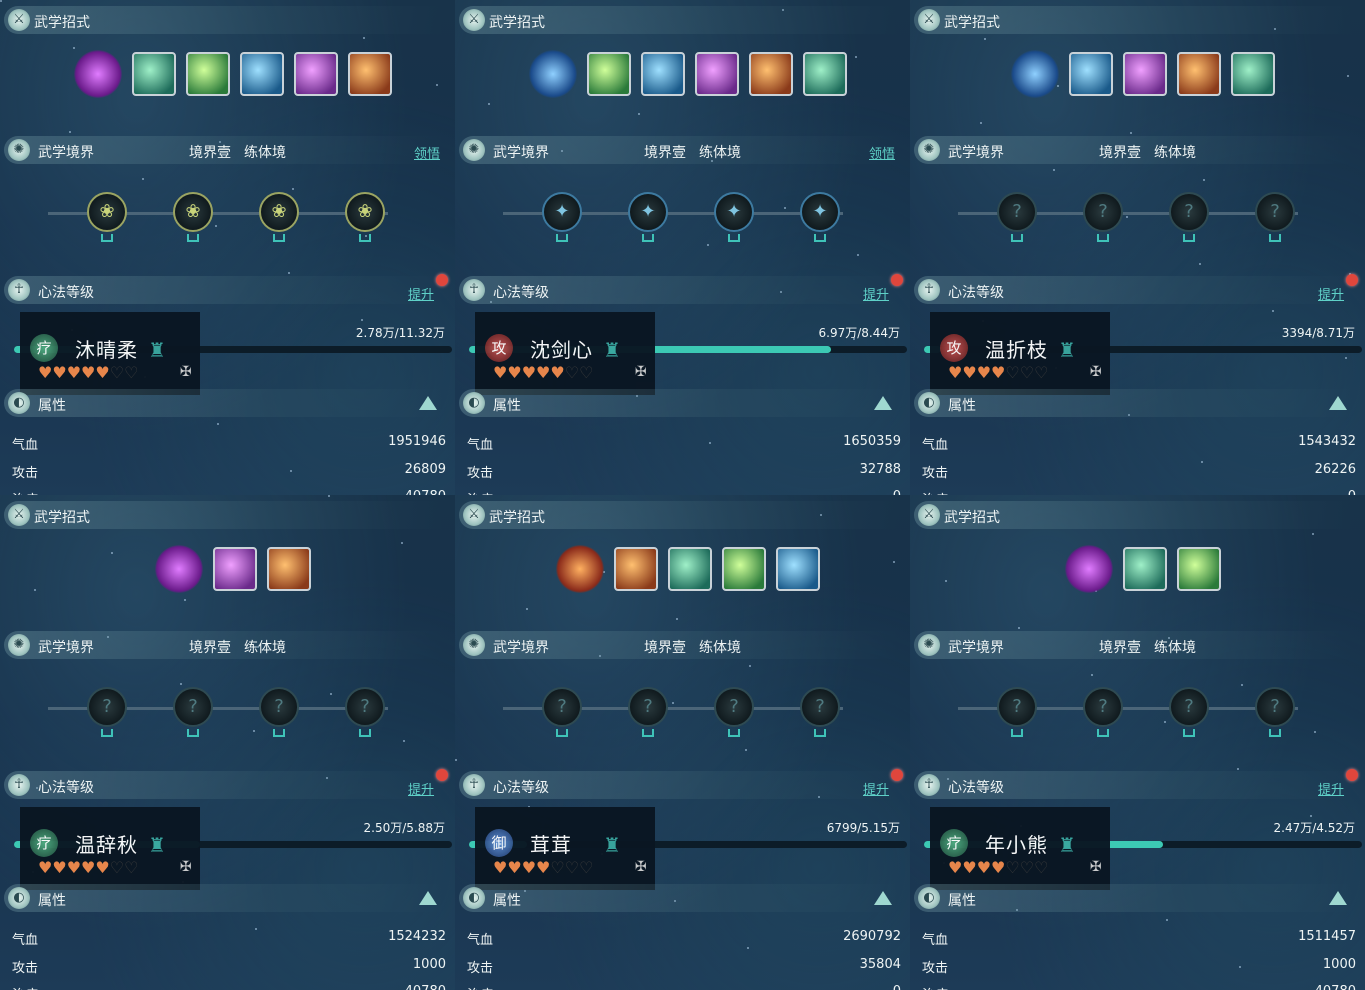 The height and width of the screenshot is (990, 1365). What do you see at coordinates (1016, 845) in the screenshot?
I see `character-name: 年小熊` at bounding box center [1016, 845].